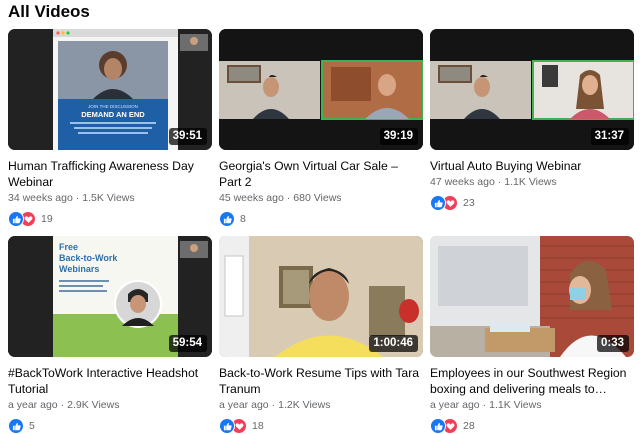 The height and width of the screenshot is (434, 640). What do you see at coordinates (609, 136) in the screenshot?
I see `video-duration: 31:37` at bounding box center [609, 136].